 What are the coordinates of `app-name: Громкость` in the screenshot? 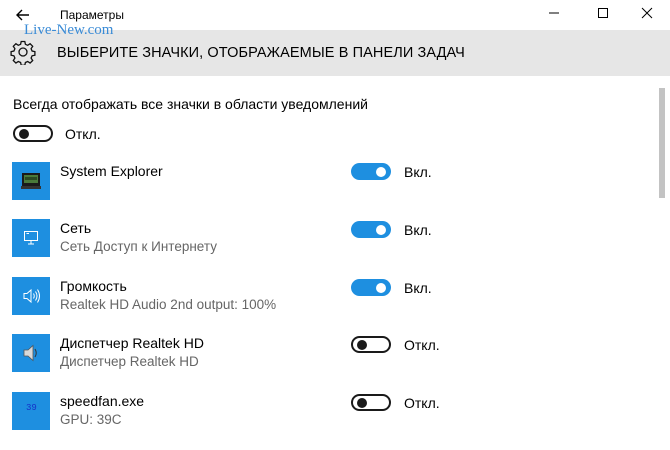 It's located at (93, 286).